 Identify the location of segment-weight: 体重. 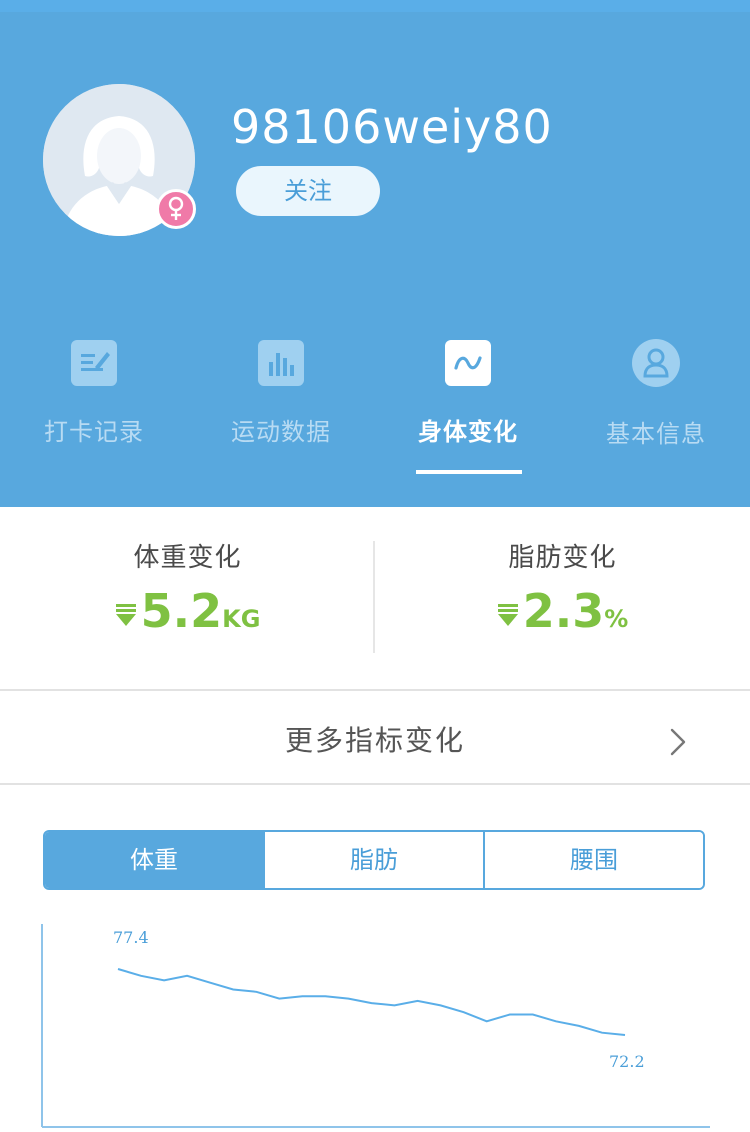
(154, 860).